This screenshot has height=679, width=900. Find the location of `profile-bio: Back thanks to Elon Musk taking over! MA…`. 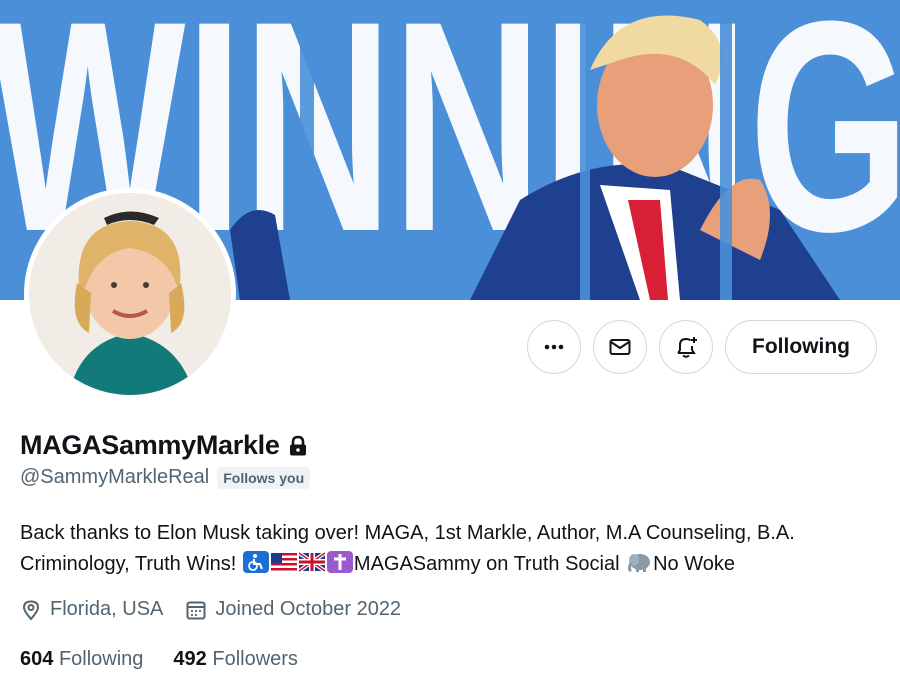

profile-bio: Back thanks to Elon Musk taking over! MA… is located at coordinates (455, 549).